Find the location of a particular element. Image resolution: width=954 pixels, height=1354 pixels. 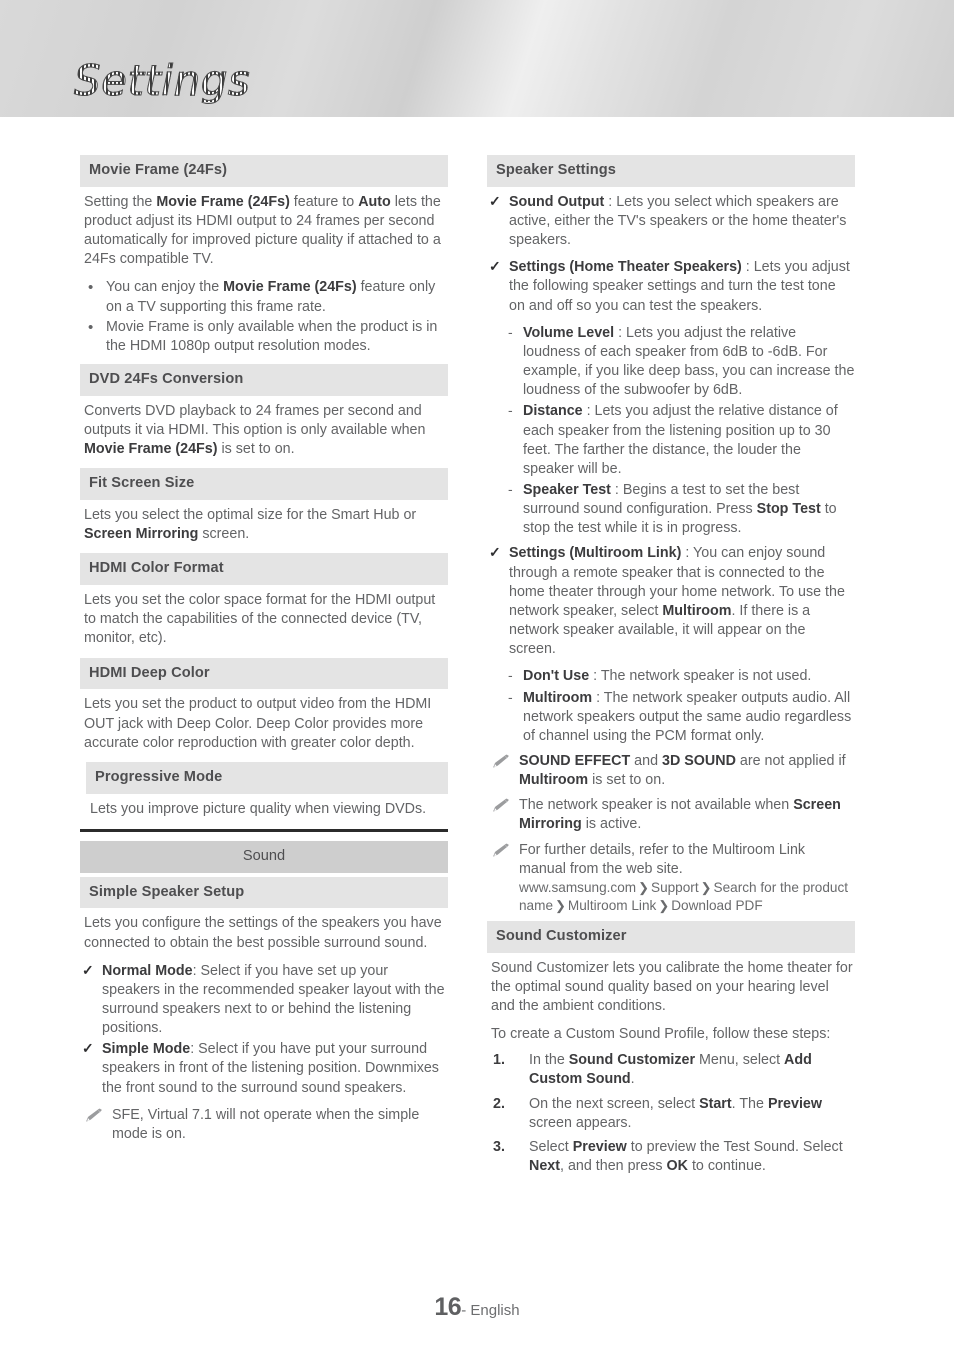

text-bold: Start is located at coordinates (715, 1103).